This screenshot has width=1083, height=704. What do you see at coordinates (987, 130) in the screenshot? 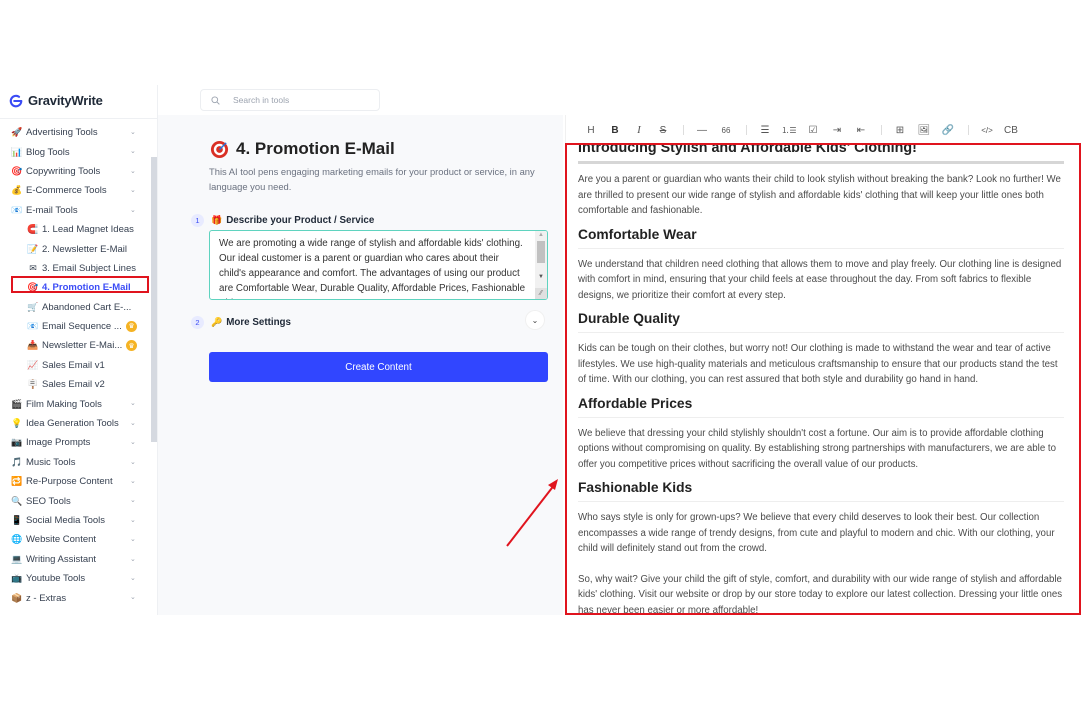
I see `code-icon: </>` at bounding box center [987, 130].